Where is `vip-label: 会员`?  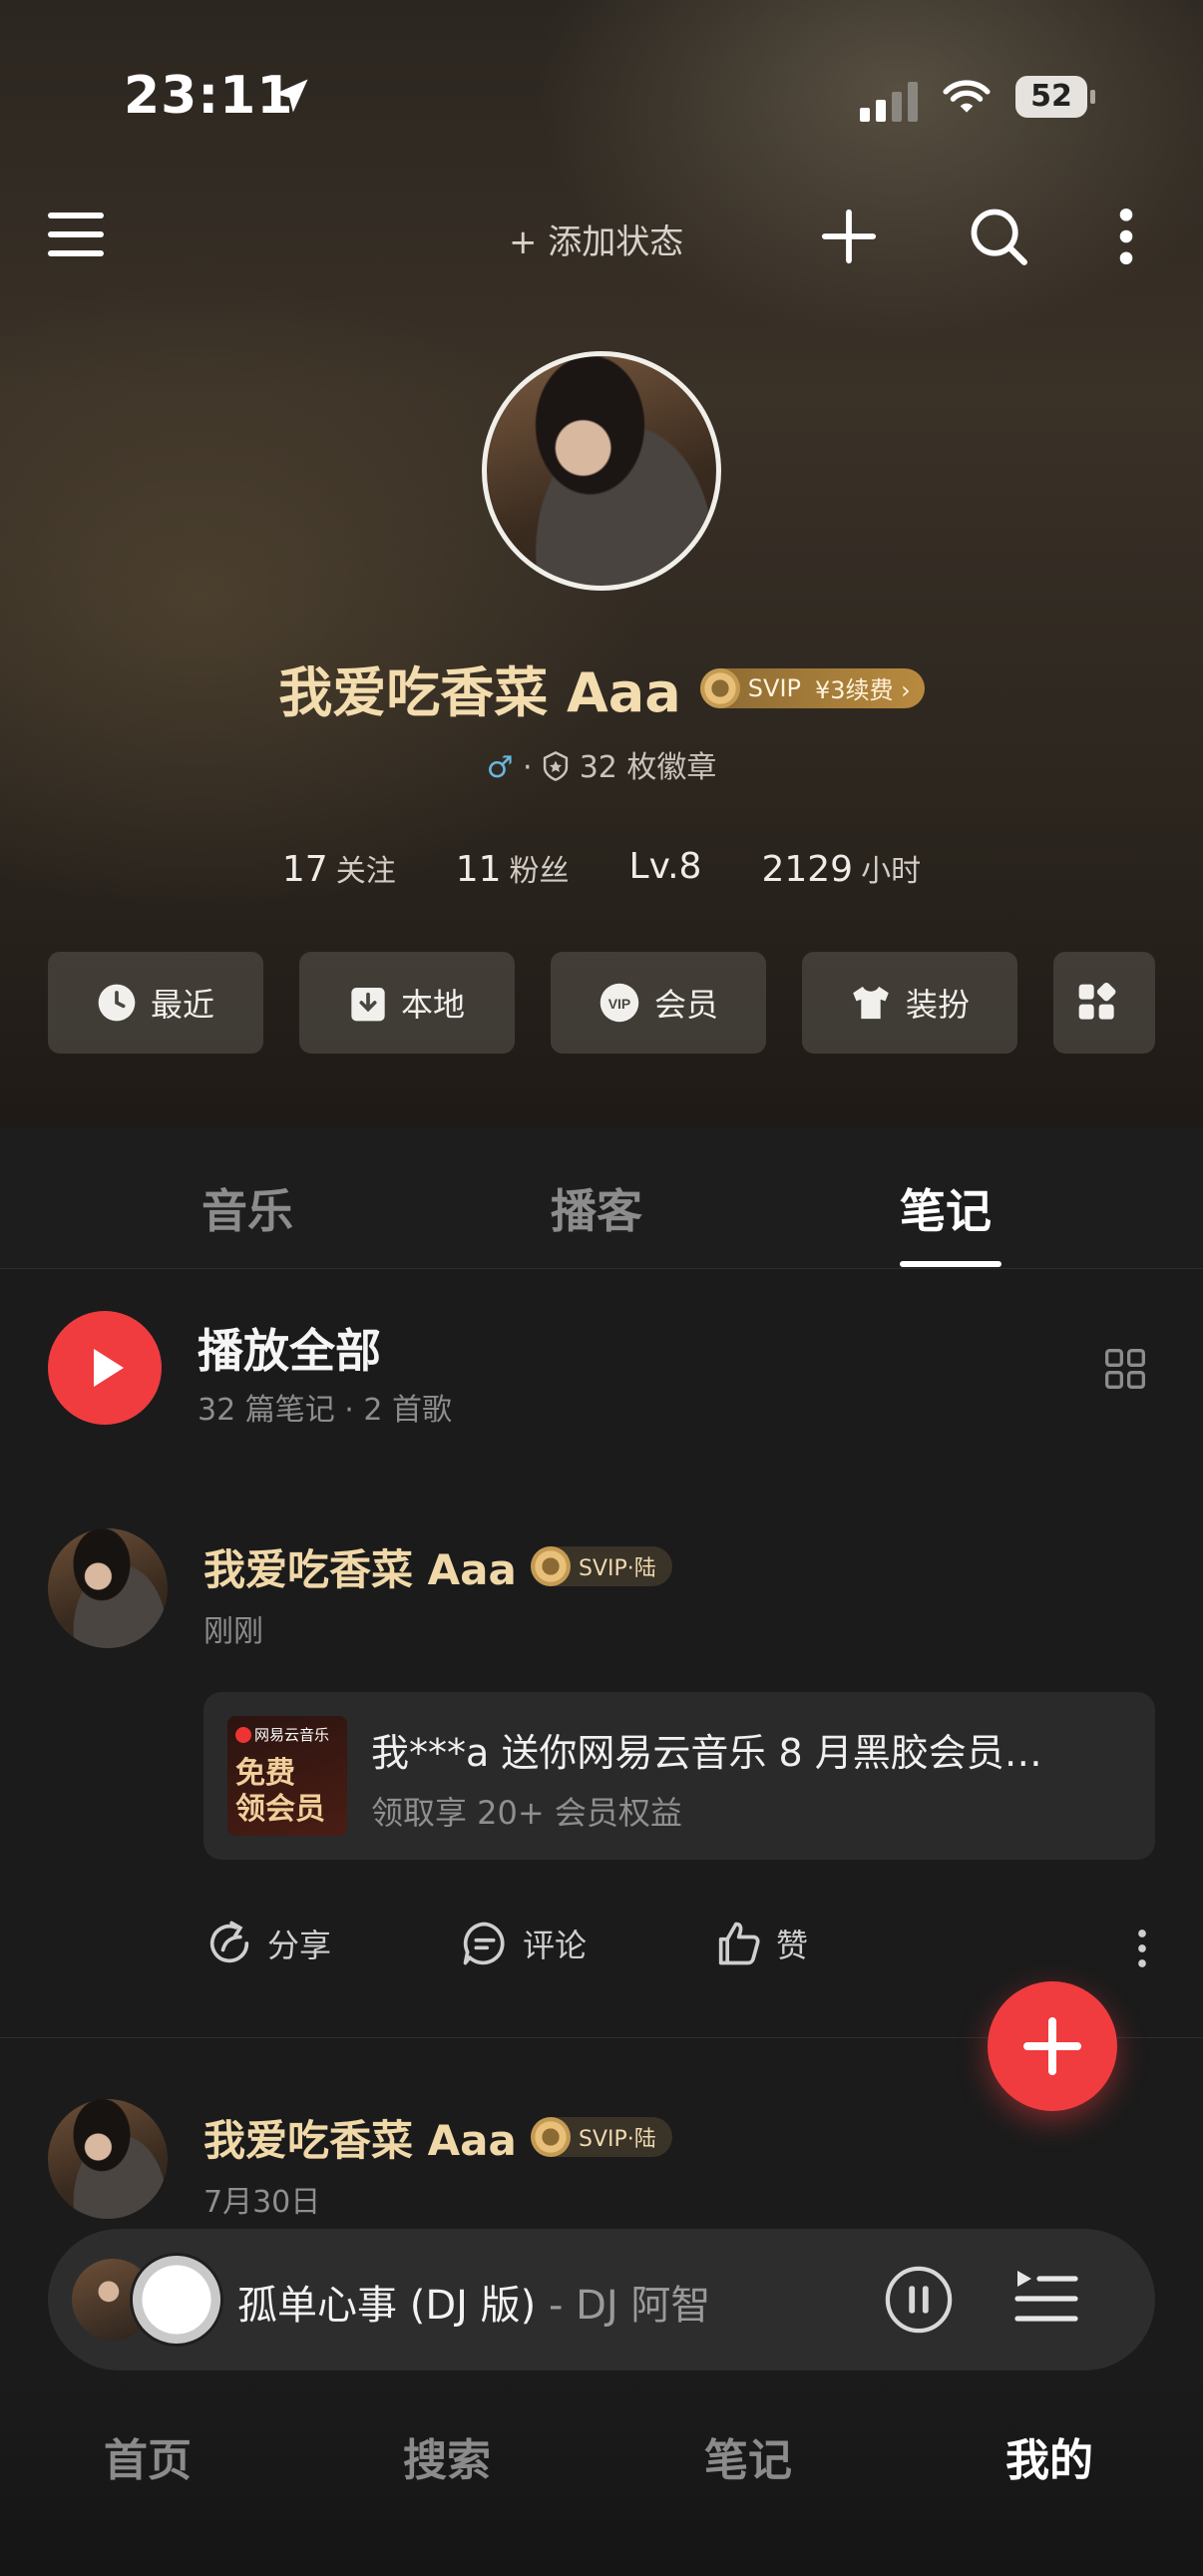 vip-label: 会员 is located at coordinates (685, 1005).